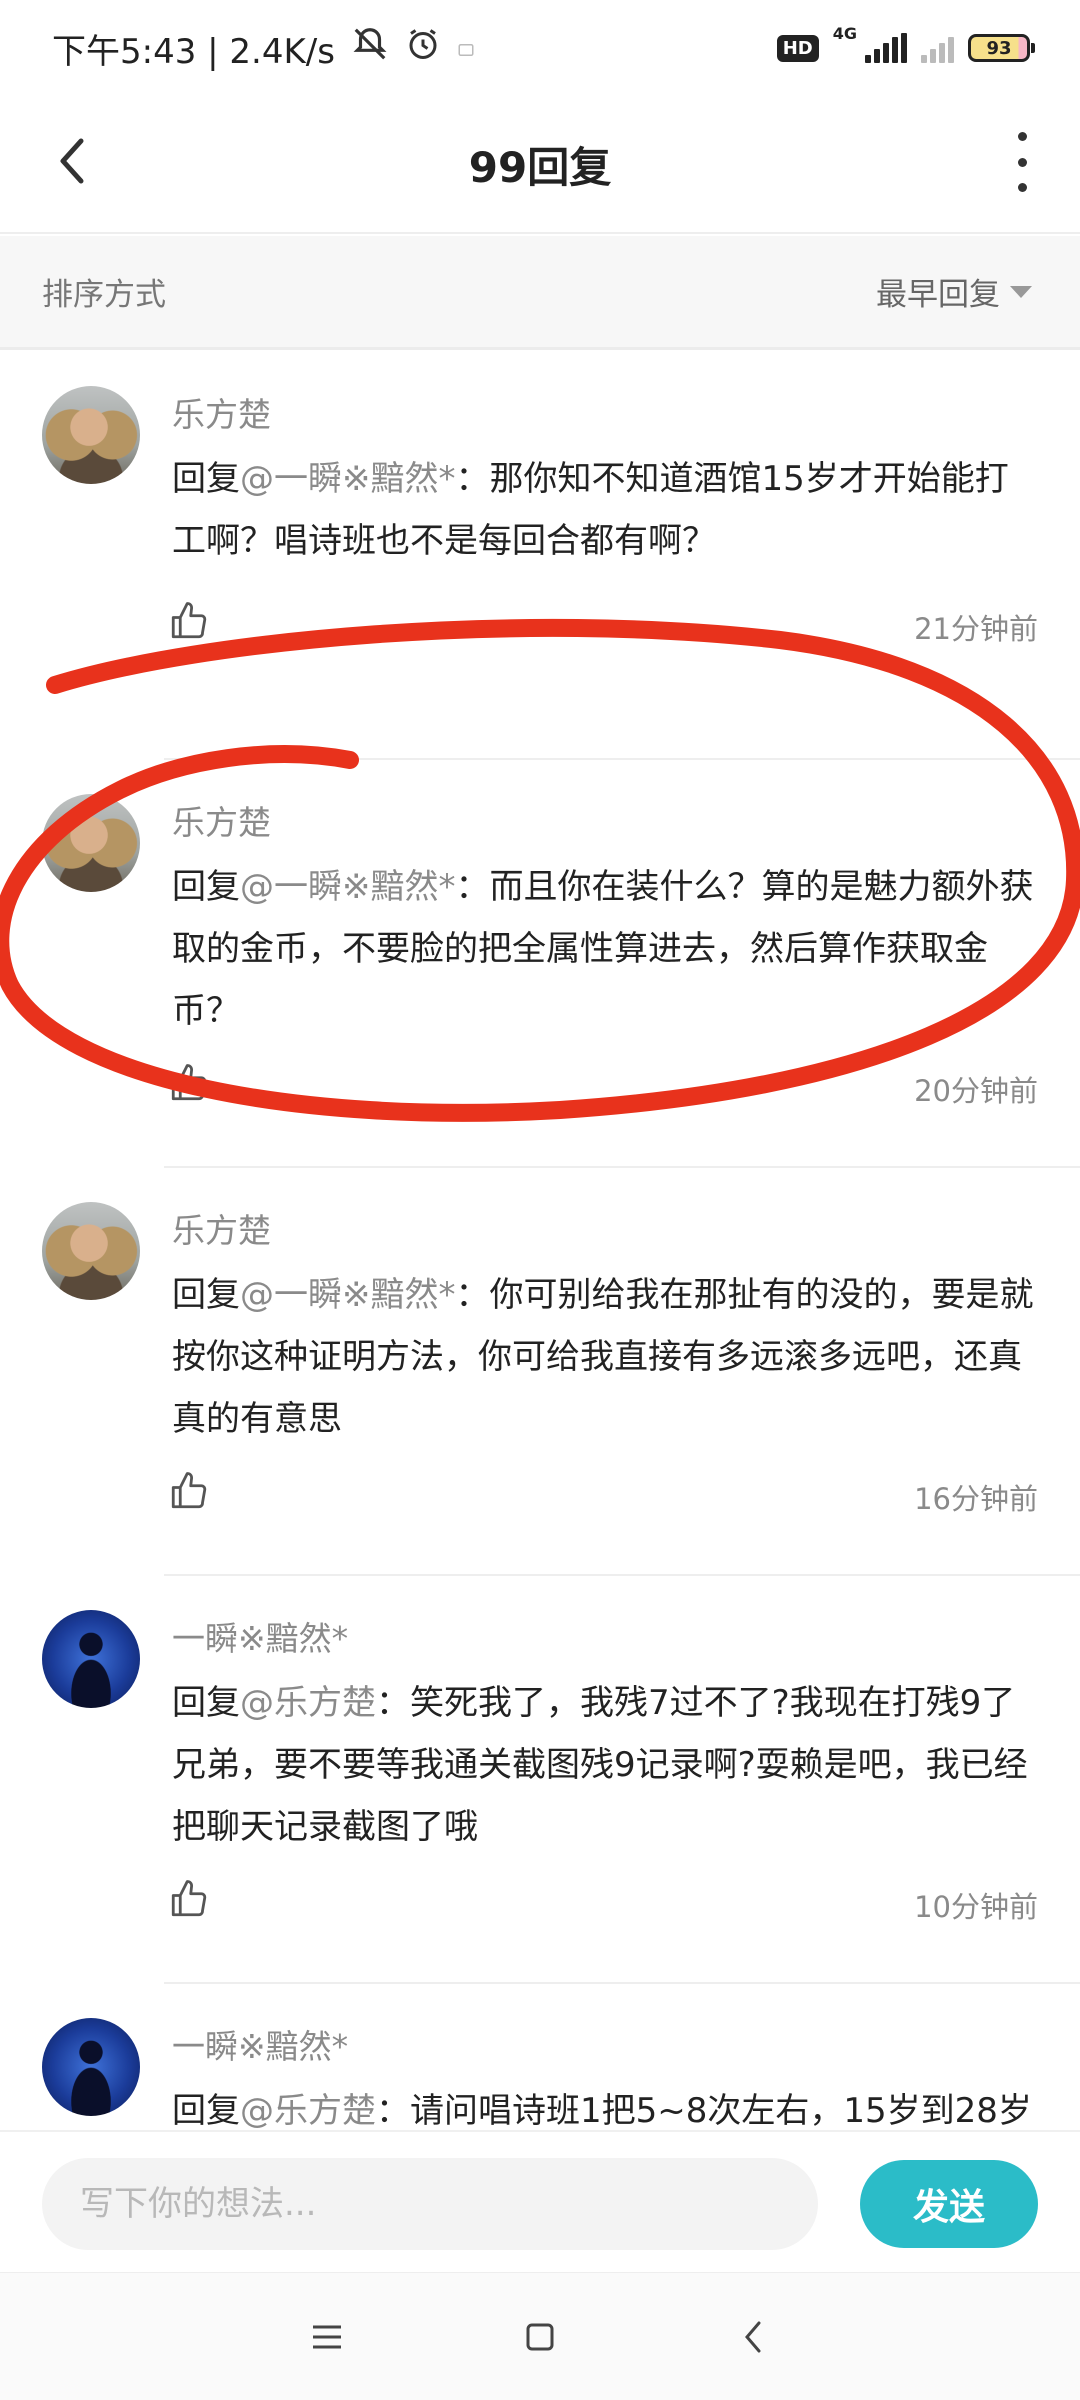 The image size is (1080, 2400). I want to click on status-bar: 下午5:43 | 2.4K/s HD 4G 93, so click(540, 48).